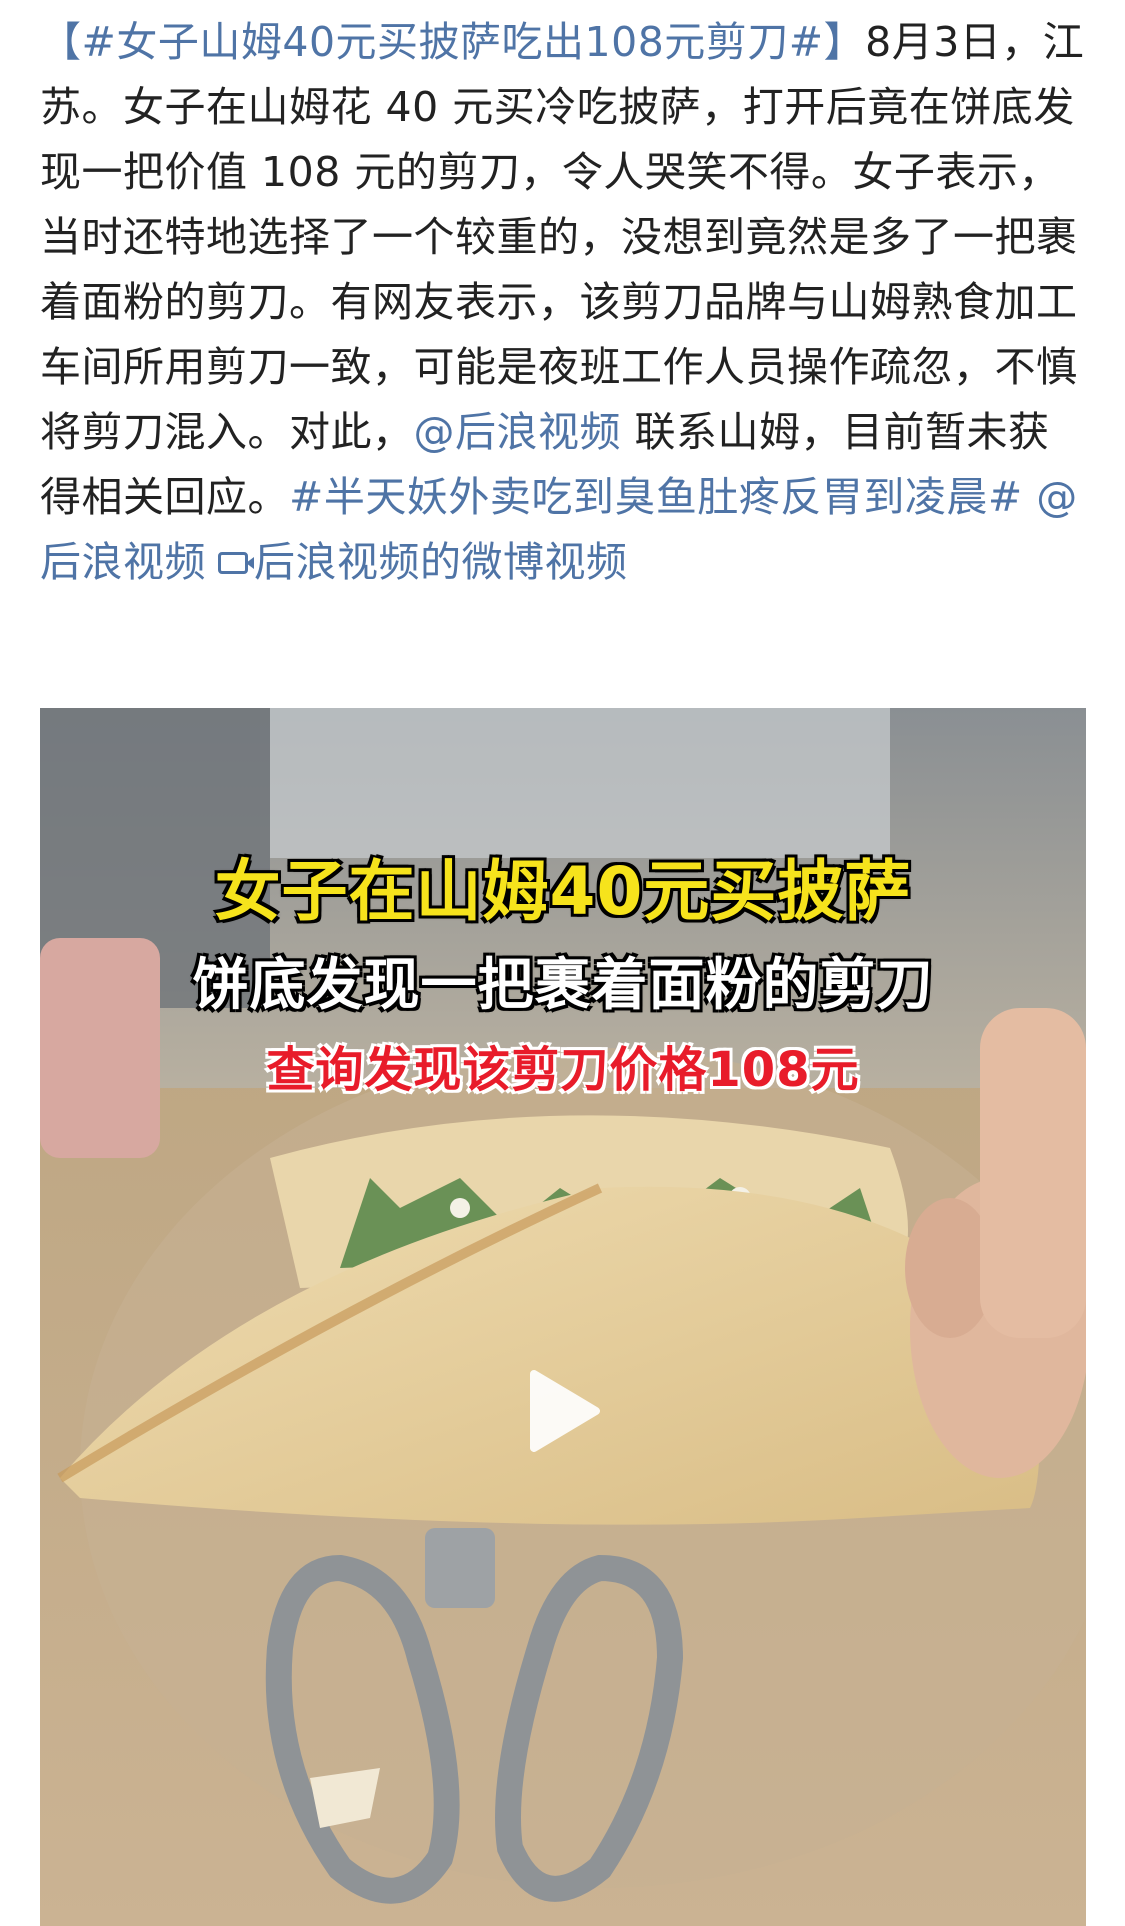 This screenshot has width=1125, height=1926. I want to click on video-camera-icon, so click(236, 563).